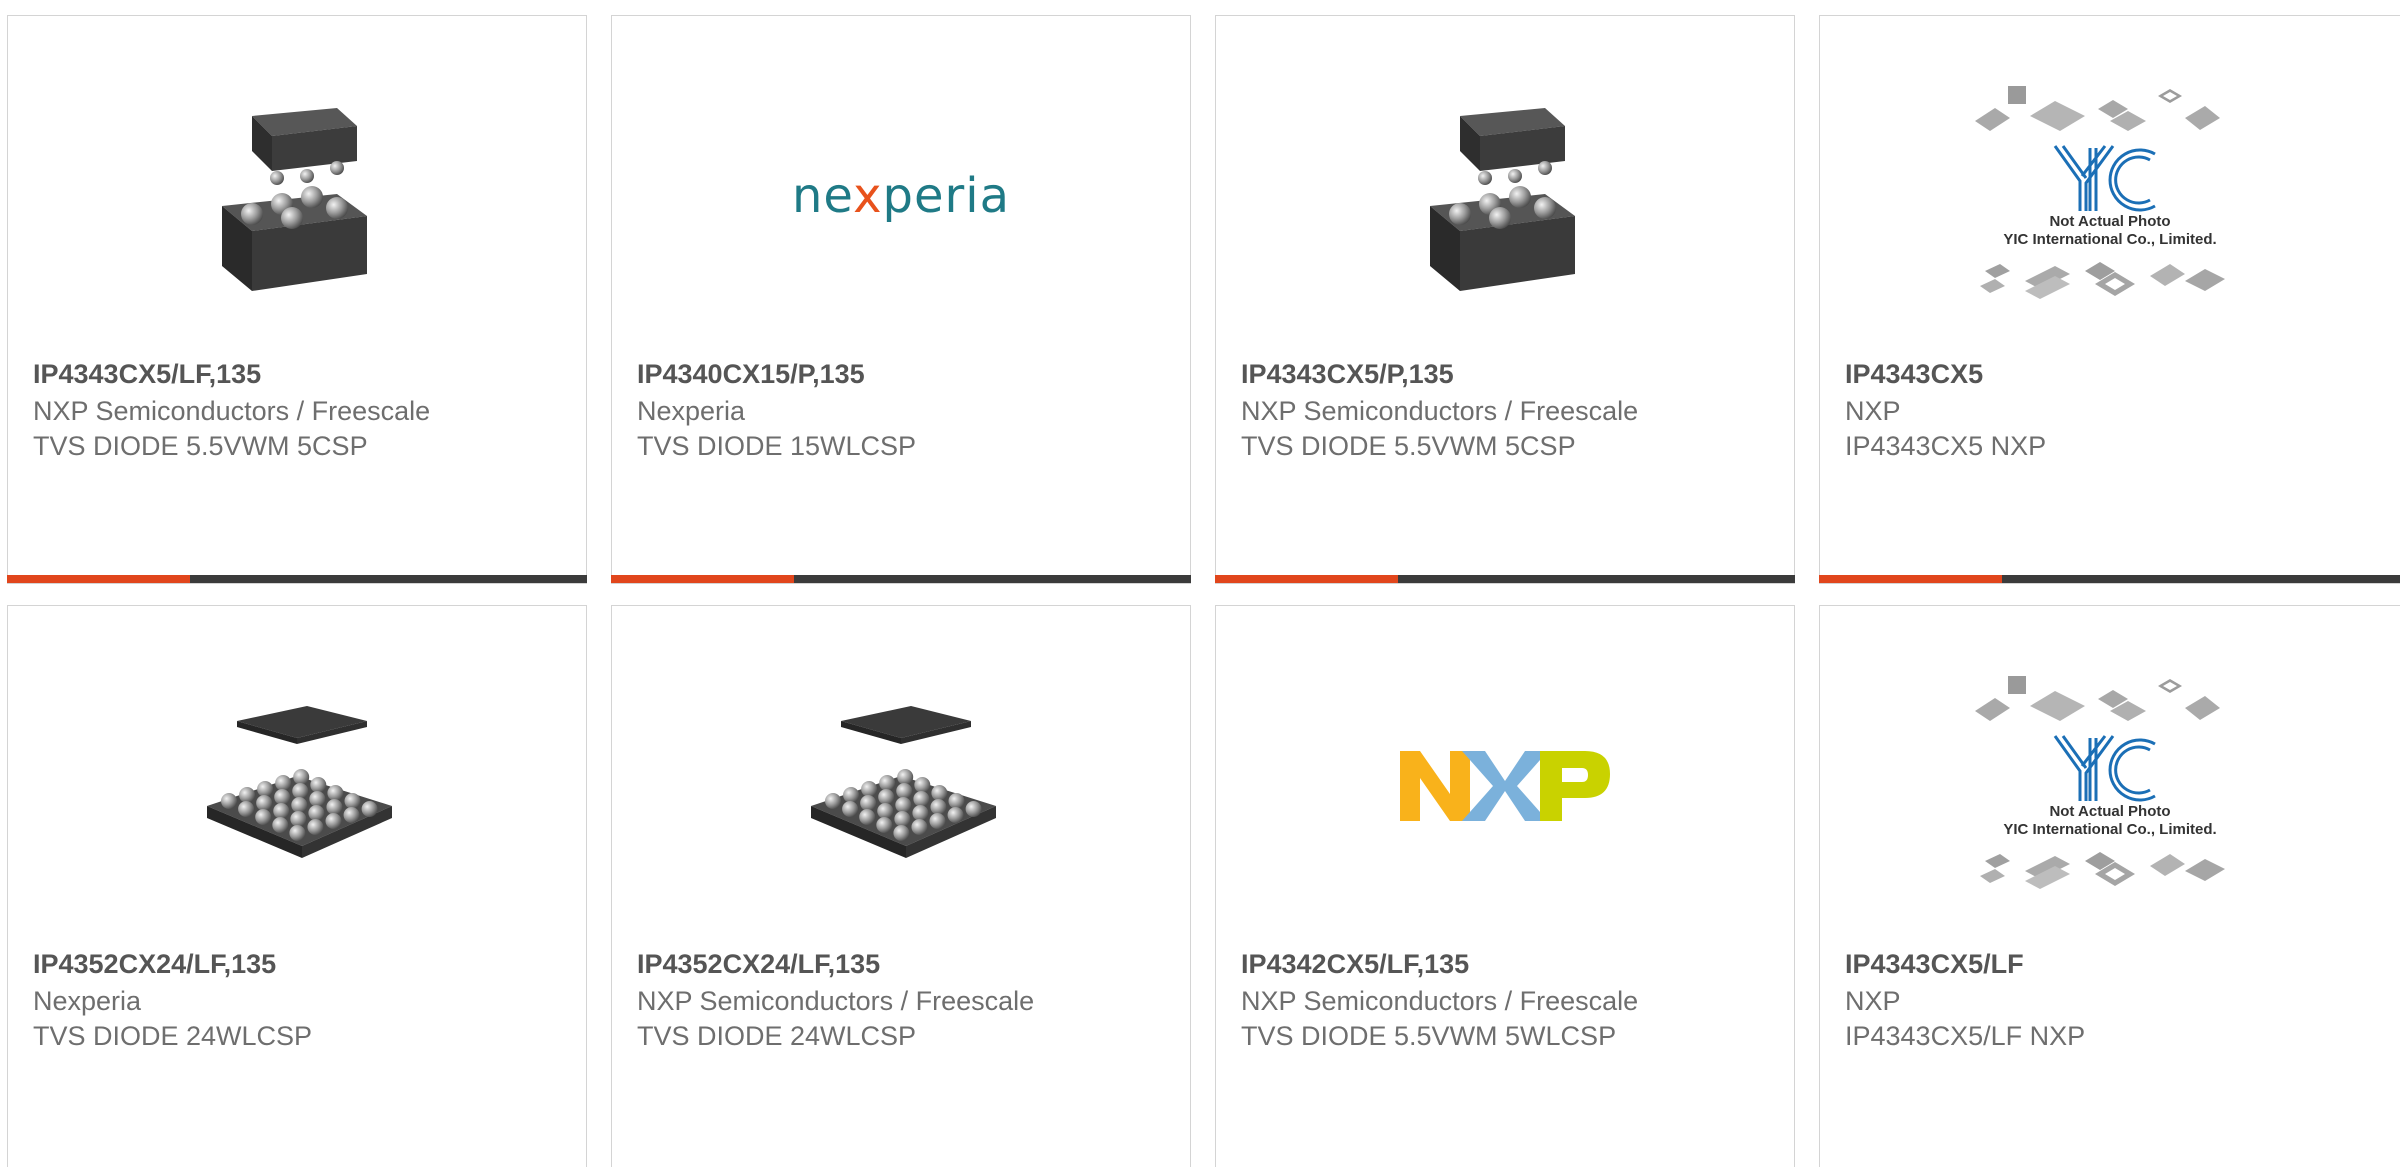 The height and width of the screenshot is (1167, 2400). Describe the element at coordinates (1355, 964) in the screenshot. I see `part-number: IP4342CX5/LF,135` at that location.